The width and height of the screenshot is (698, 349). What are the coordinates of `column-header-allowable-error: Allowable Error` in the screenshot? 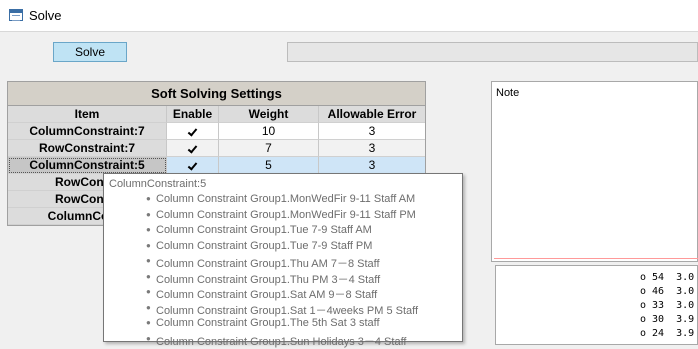 It's located at (372, 114).